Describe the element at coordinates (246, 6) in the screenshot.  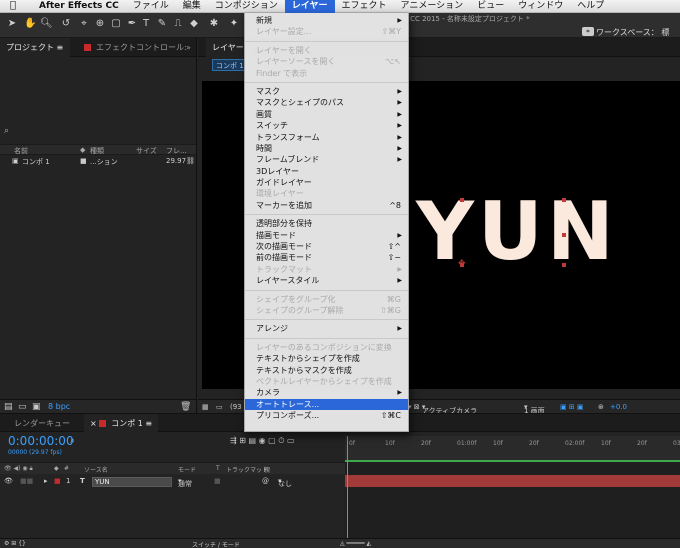
I see `menubar-item-3: コンポジション` at that location.